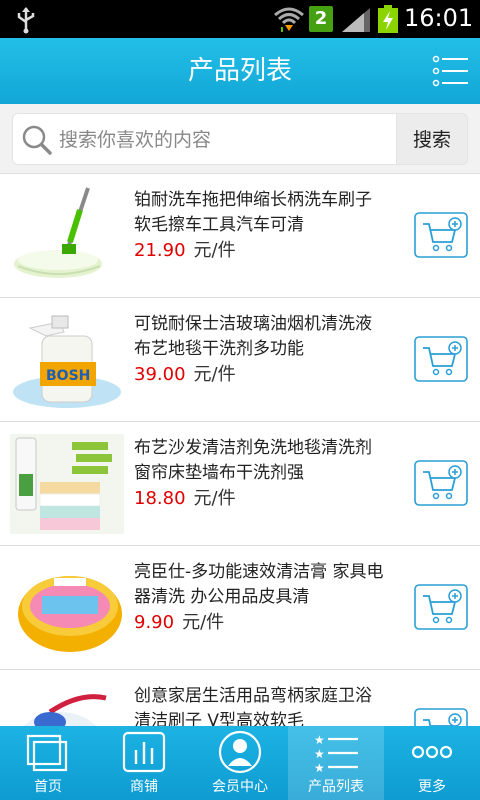  I want to click on nav-item-member: 会员中心, so click(240, 763).